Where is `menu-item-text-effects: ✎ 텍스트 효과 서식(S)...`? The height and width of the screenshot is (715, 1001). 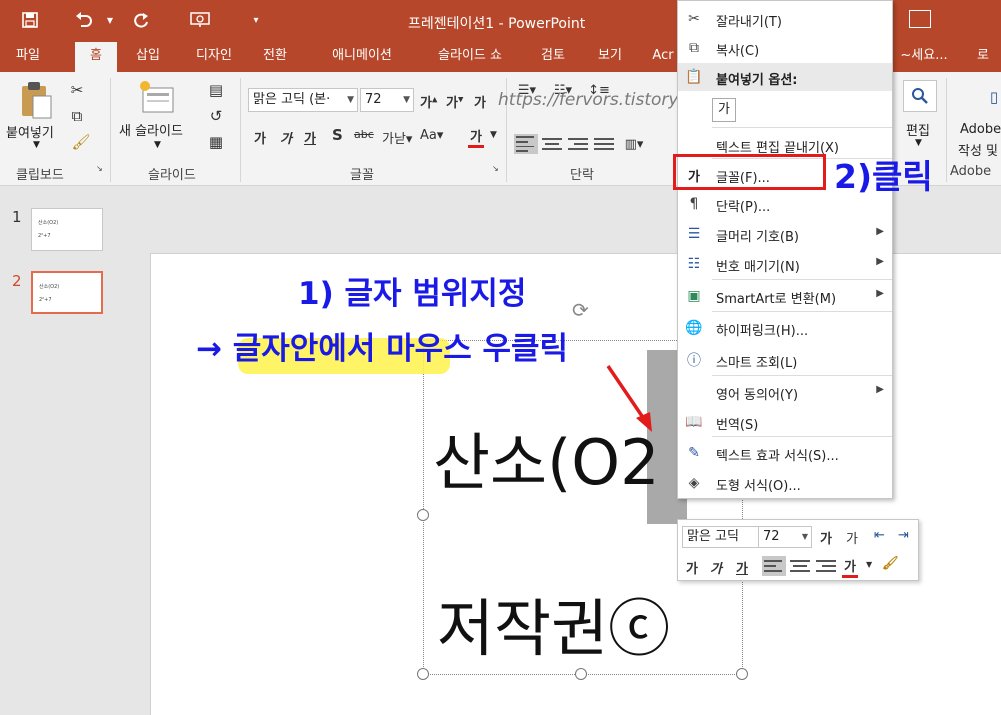 menu-item-text-effects: ✎ 텍스트 효과 서식(S)... is located at coordinates (785, 453).